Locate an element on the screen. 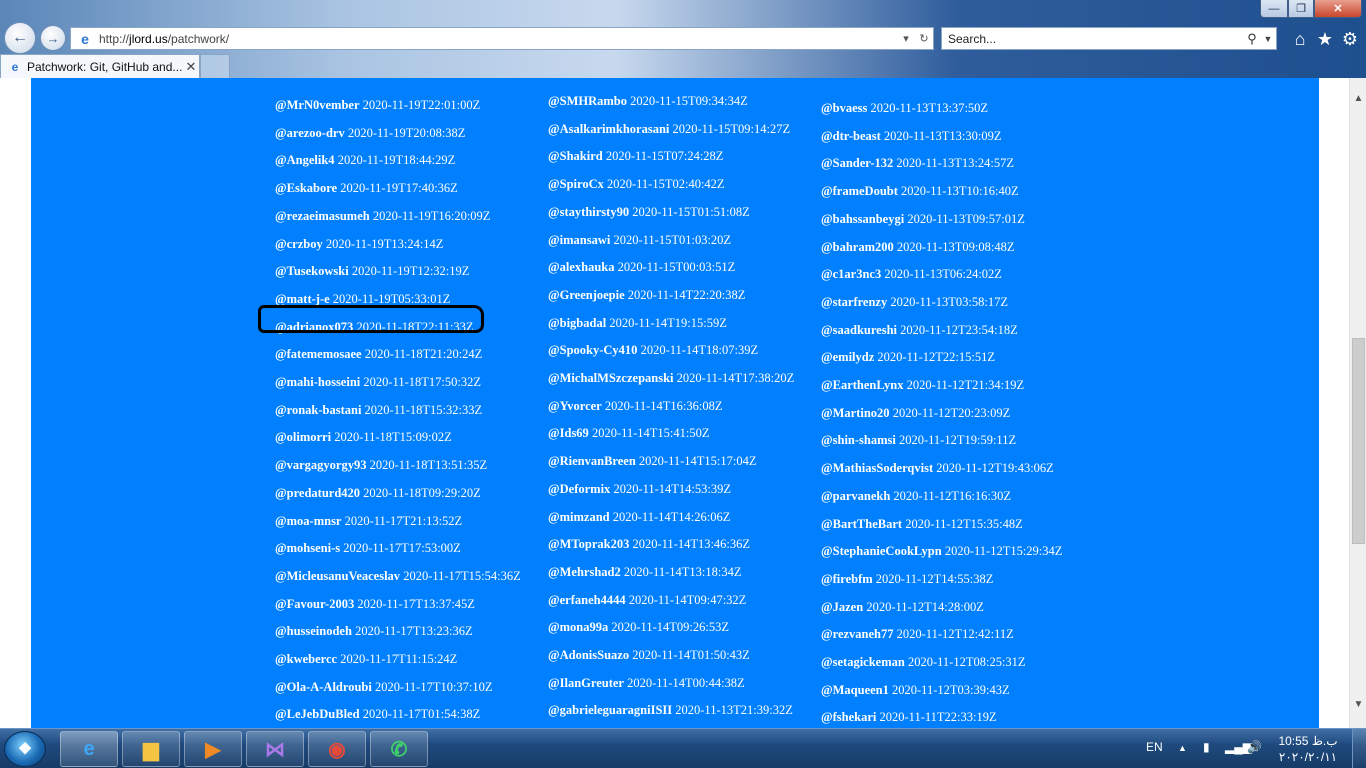 The image size is (1366, 768). refresh-icon: ↻ is located at coordinates (924, 38).